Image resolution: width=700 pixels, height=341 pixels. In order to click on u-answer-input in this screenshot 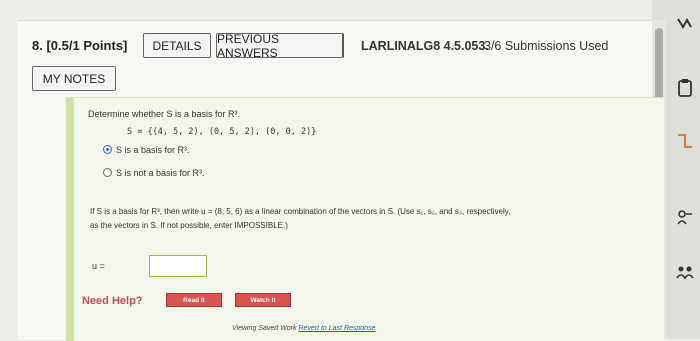, I will do `click(178, 266)`.